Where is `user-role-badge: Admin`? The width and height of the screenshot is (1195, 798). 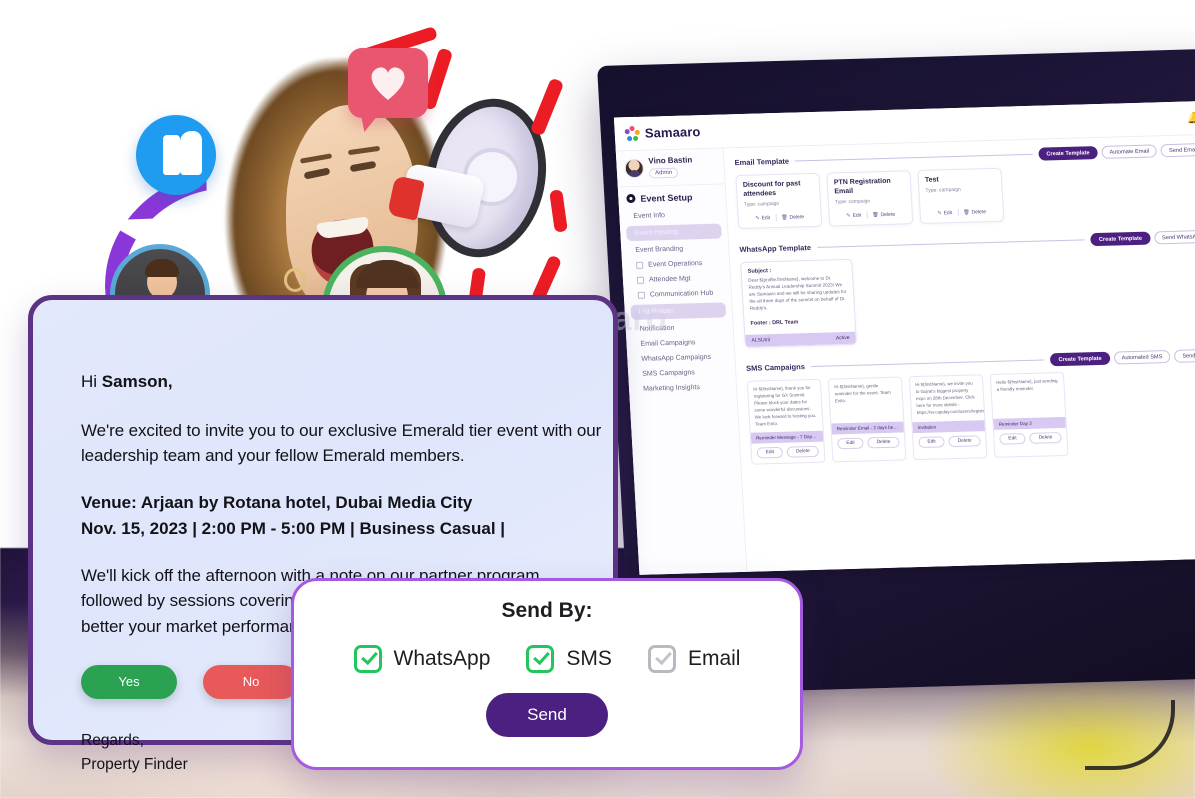
user-role-badge: Admin is located at coordinates (663, 173).